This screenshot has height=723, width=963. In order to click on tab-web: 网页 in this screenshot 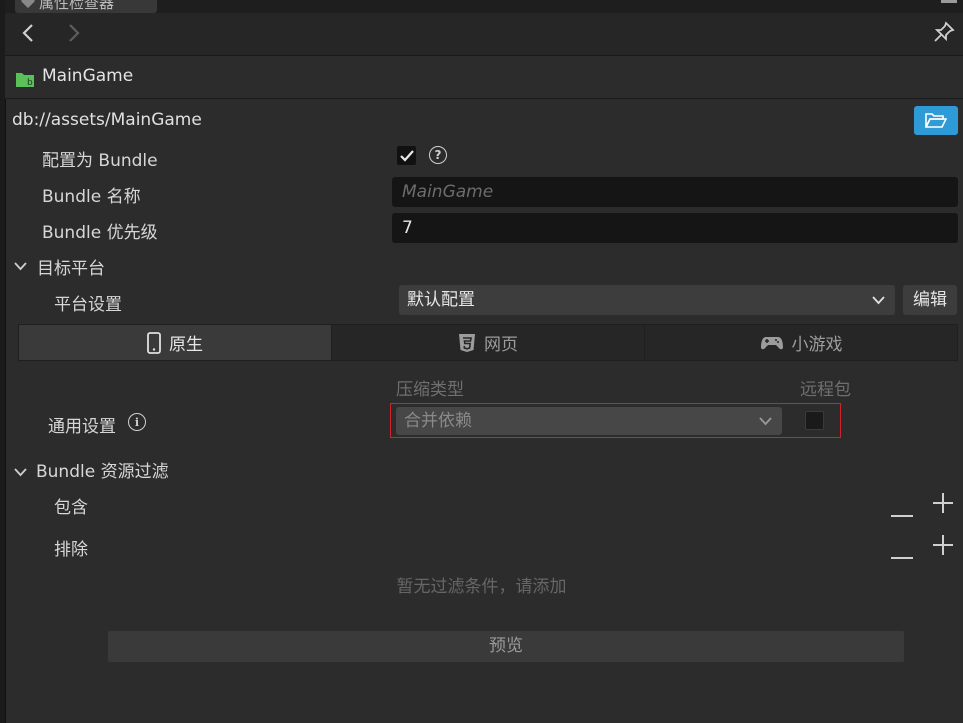, I will do `click(488, 342)`.